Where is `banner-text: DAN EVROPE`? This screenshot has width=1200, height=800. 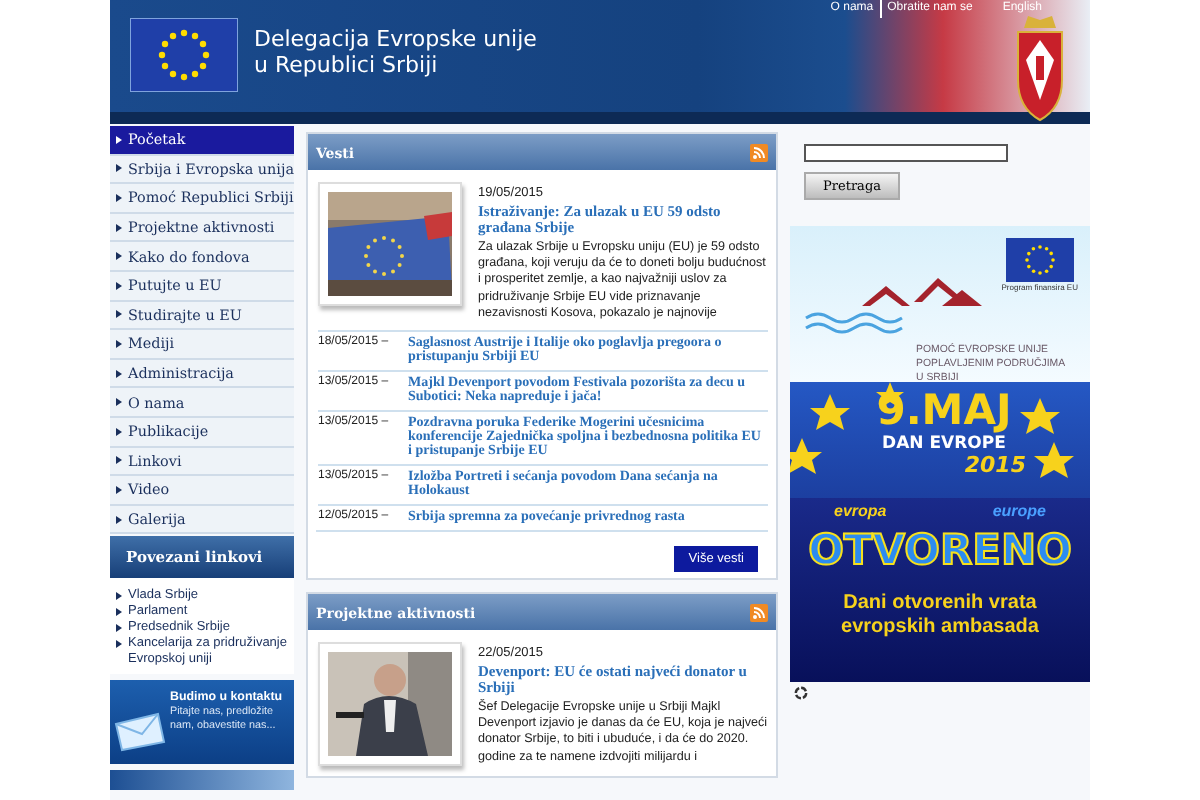 banner-text: DAN EVROPE is located at coordinates (944, 444).